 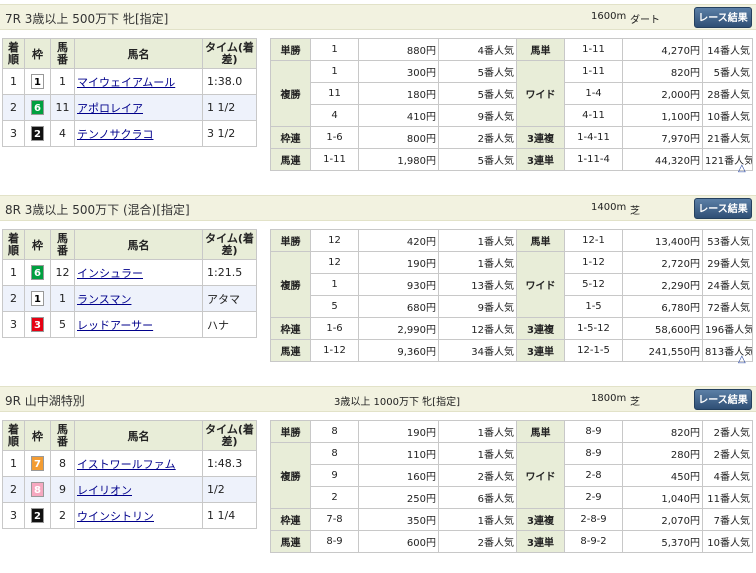 What do you see at coordinates (378, 17) in the screenshot?
I see `race-header: 7R 3歳以上 500万下 牝[指定] 1600m ダート レース結果` at bounding box center [378, 17].